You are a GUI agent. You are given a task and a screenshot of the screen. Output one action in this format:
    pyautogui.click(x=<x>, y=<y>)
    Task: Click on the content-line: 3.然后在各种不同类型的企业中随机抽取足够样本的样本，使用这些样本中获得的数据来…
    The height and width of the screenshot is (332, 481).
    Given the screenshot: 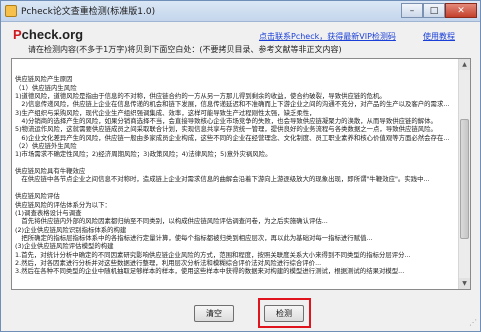 What is the action you would take?
    pyautogui.click(x=210, y=271)
    